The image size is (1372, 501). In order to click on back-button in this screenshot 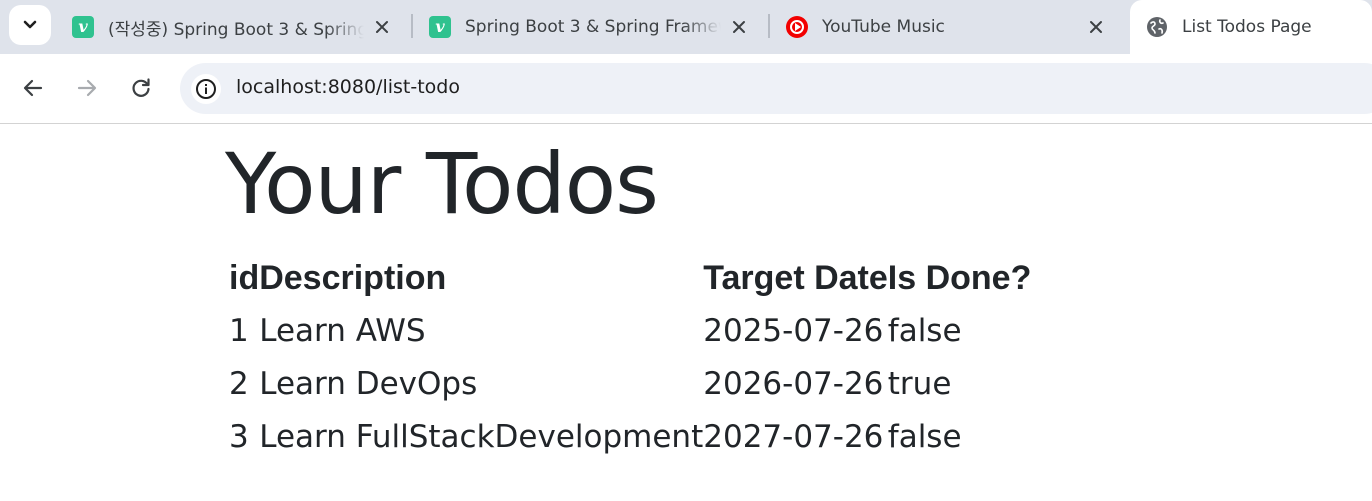, I will do `click(33, 88)`.